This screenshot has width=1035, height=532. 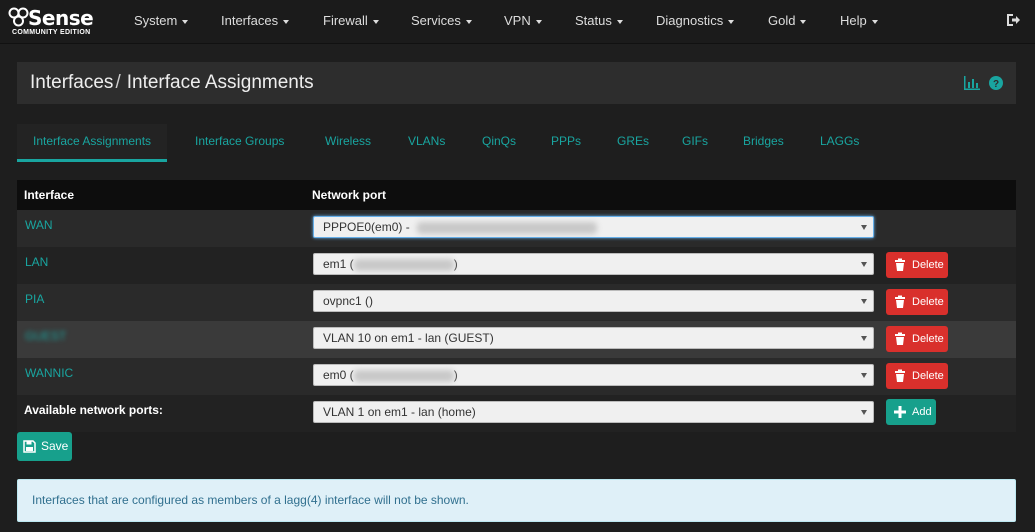 I want to click on tab-ppps: PPPs, so click(x=566, y=143).